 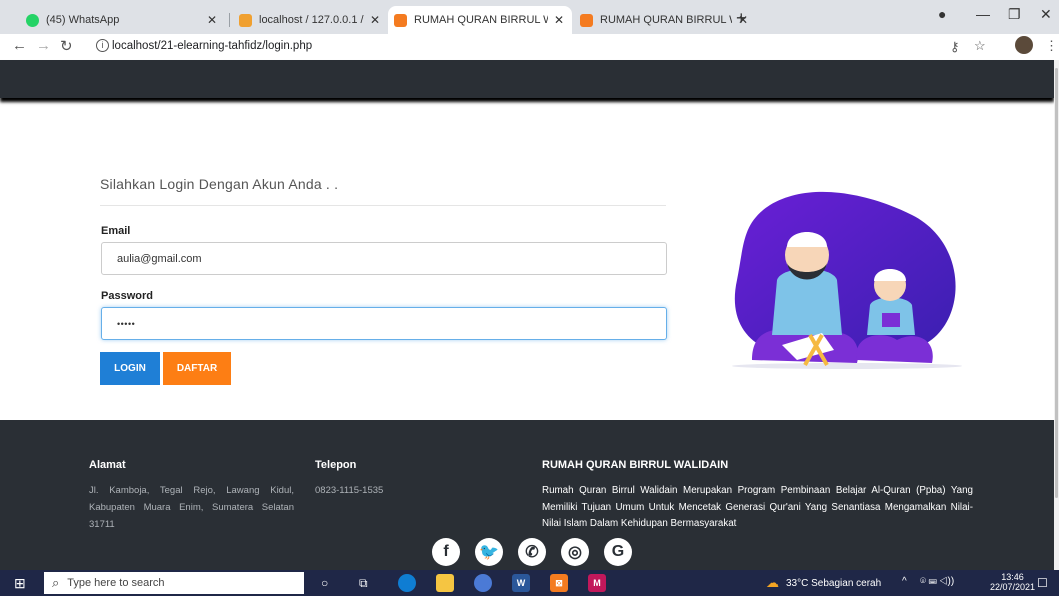 What do you see at coordinates (349, 490) in the screenshot?
I see `phone-text: 0823-1115-1535` at bounding box center [349, 490].